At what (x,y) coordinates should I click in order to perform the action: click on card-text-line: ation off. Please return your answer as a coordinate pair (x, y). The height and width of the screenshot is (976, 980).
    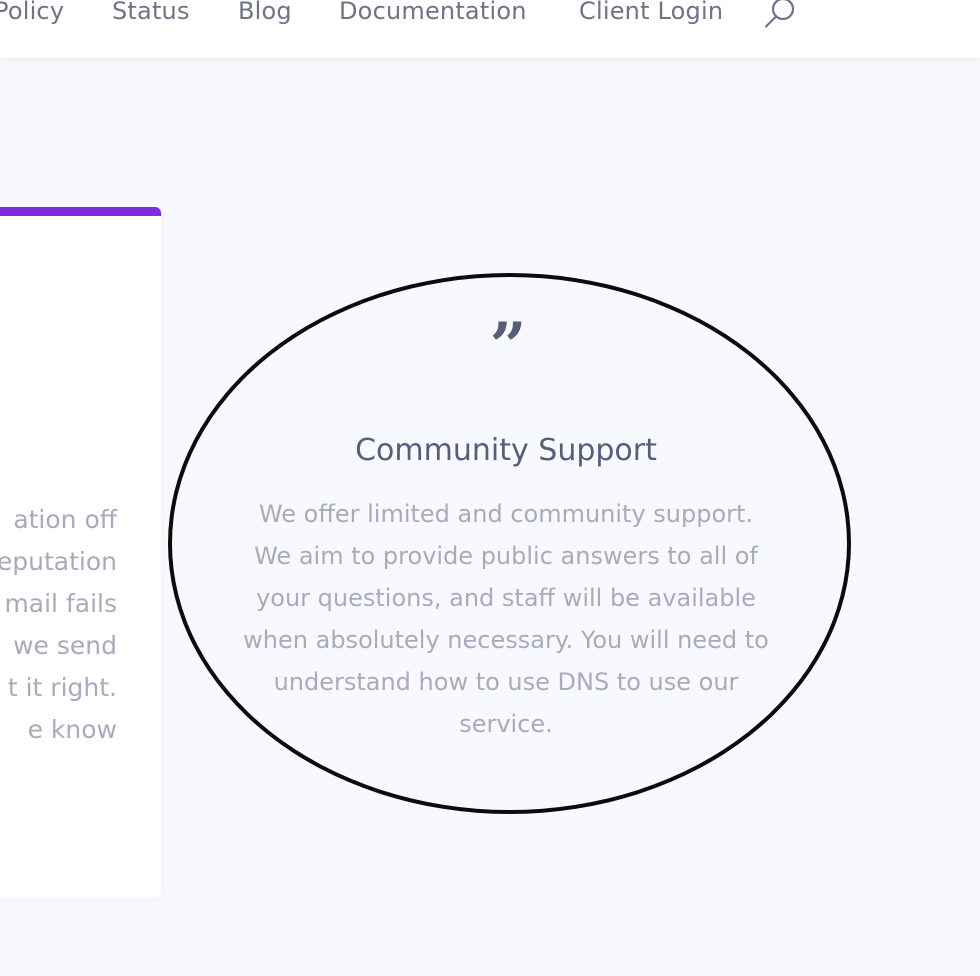
    Looking at the image, I should click on (65, 519).